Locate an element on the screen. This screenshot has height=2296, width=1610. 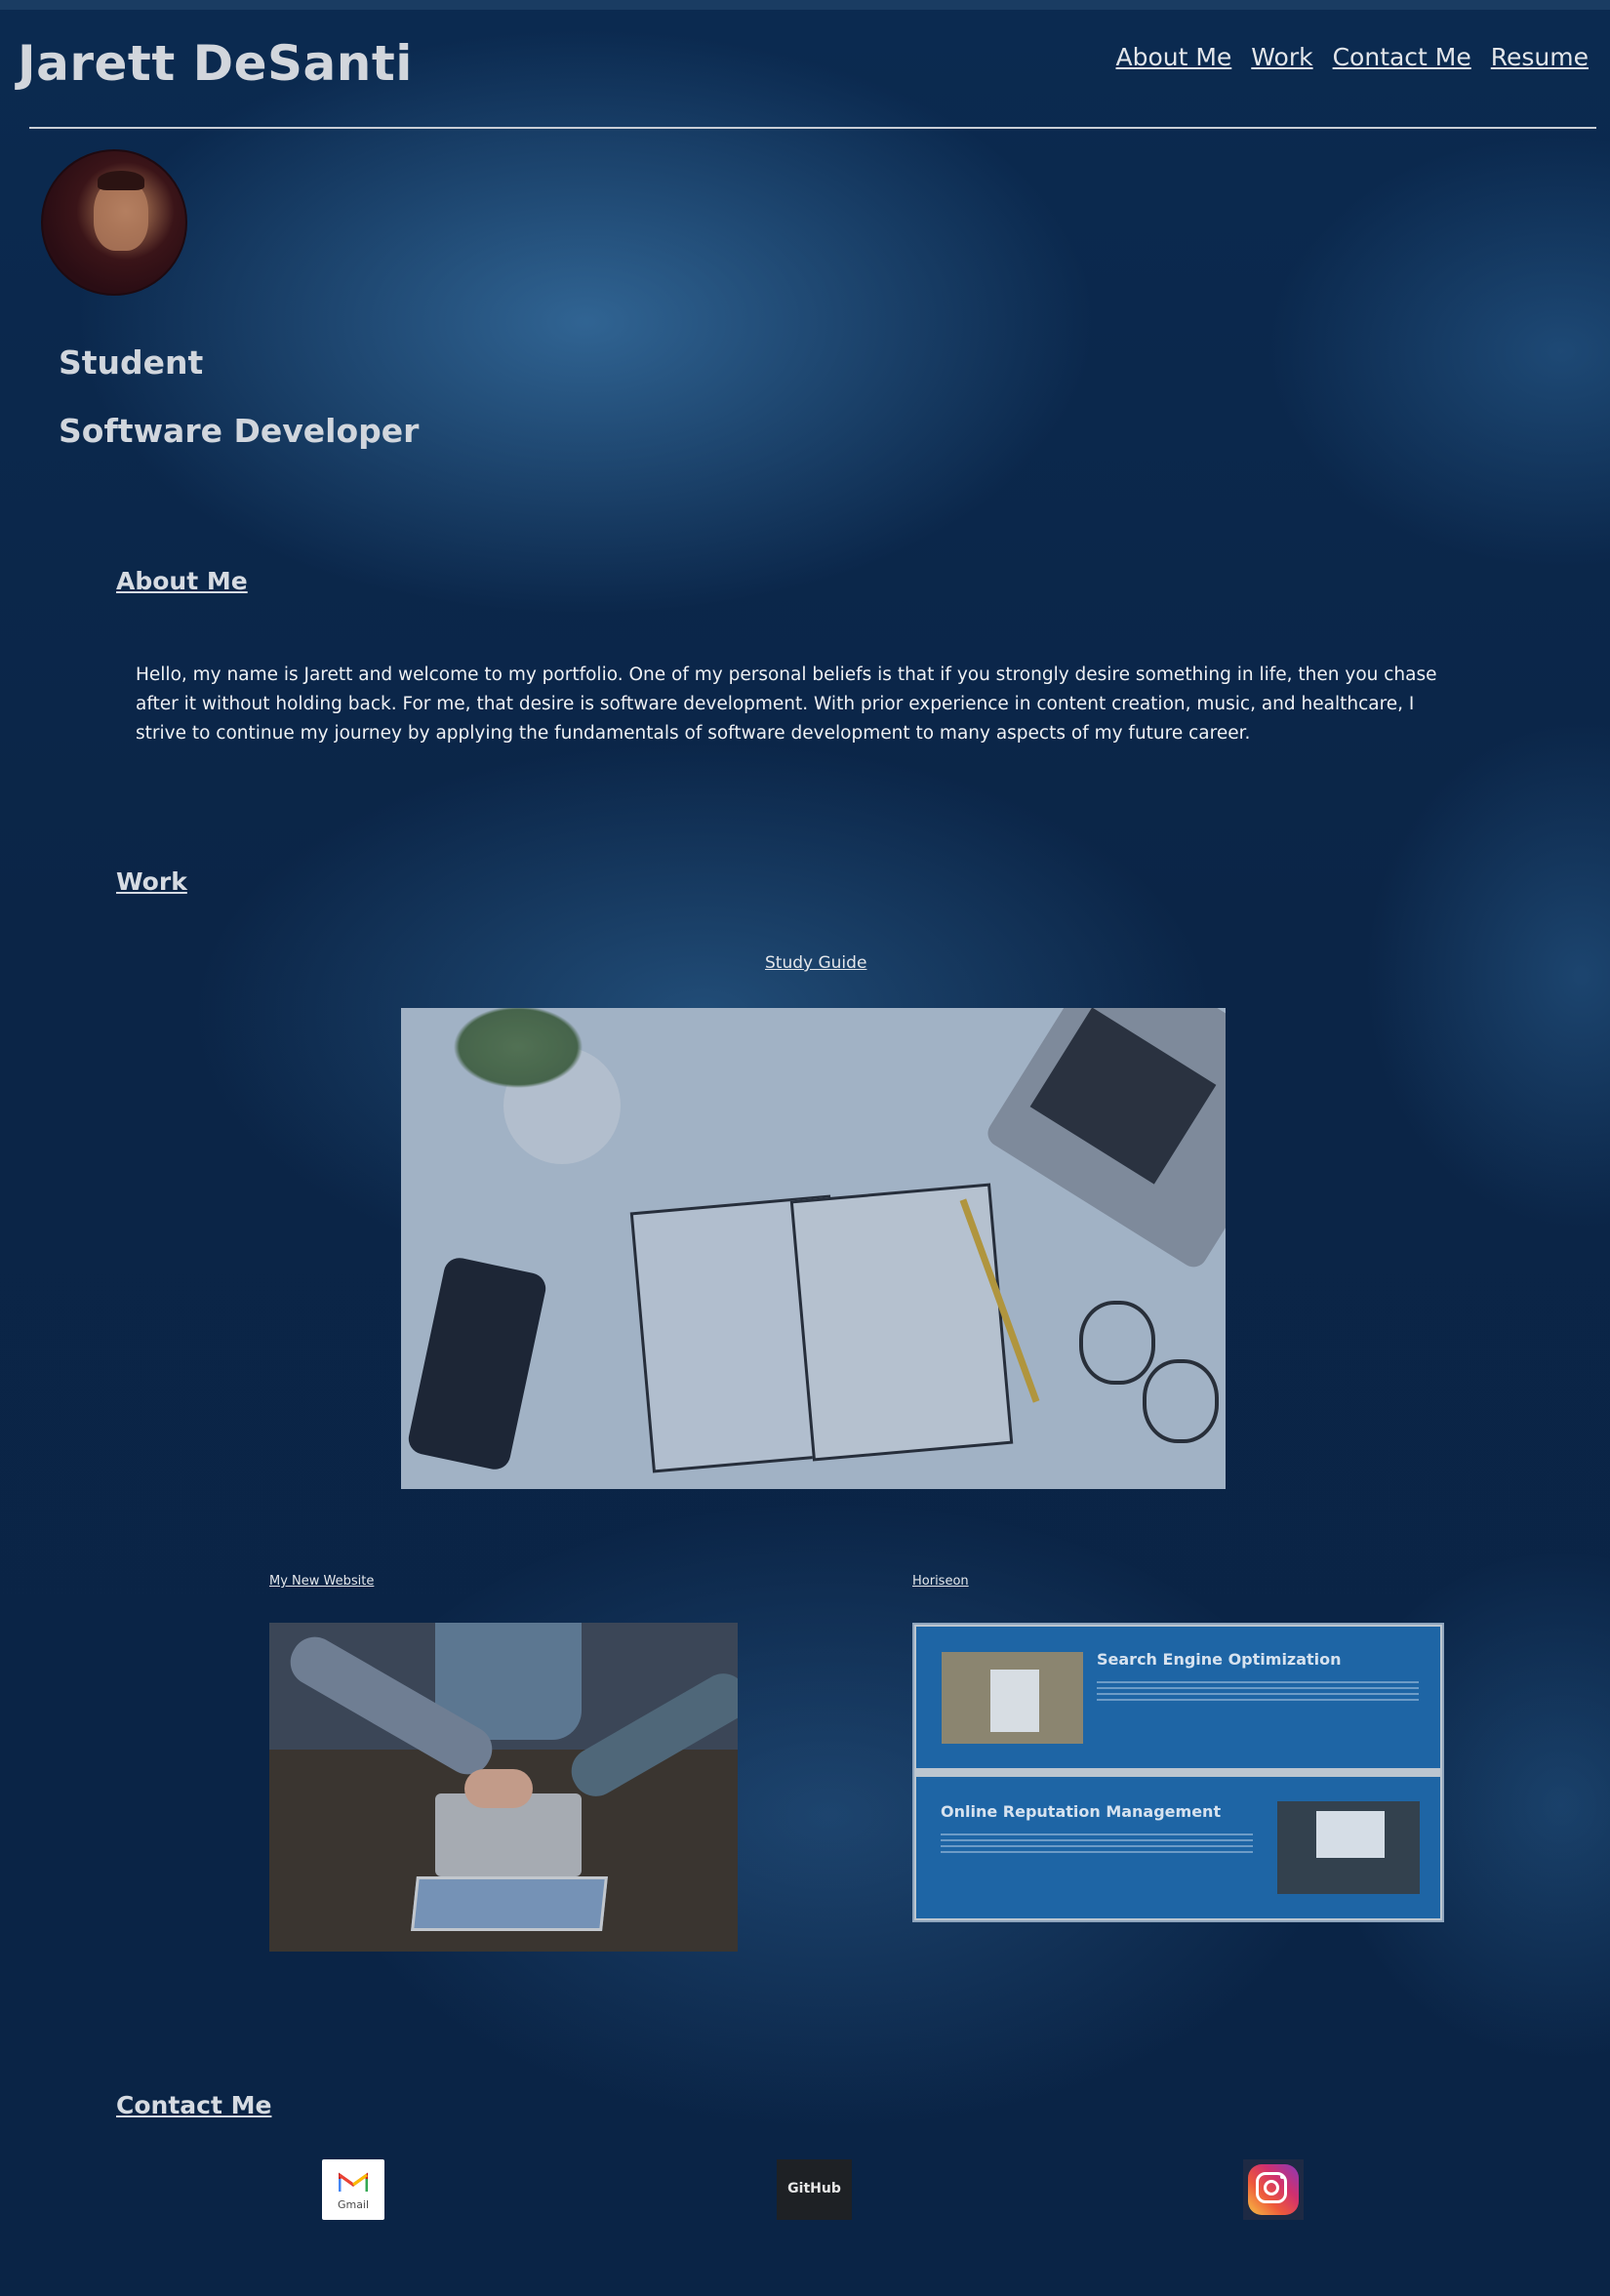
role-software-developer: Software Developer is located at coordinates (239, 431).